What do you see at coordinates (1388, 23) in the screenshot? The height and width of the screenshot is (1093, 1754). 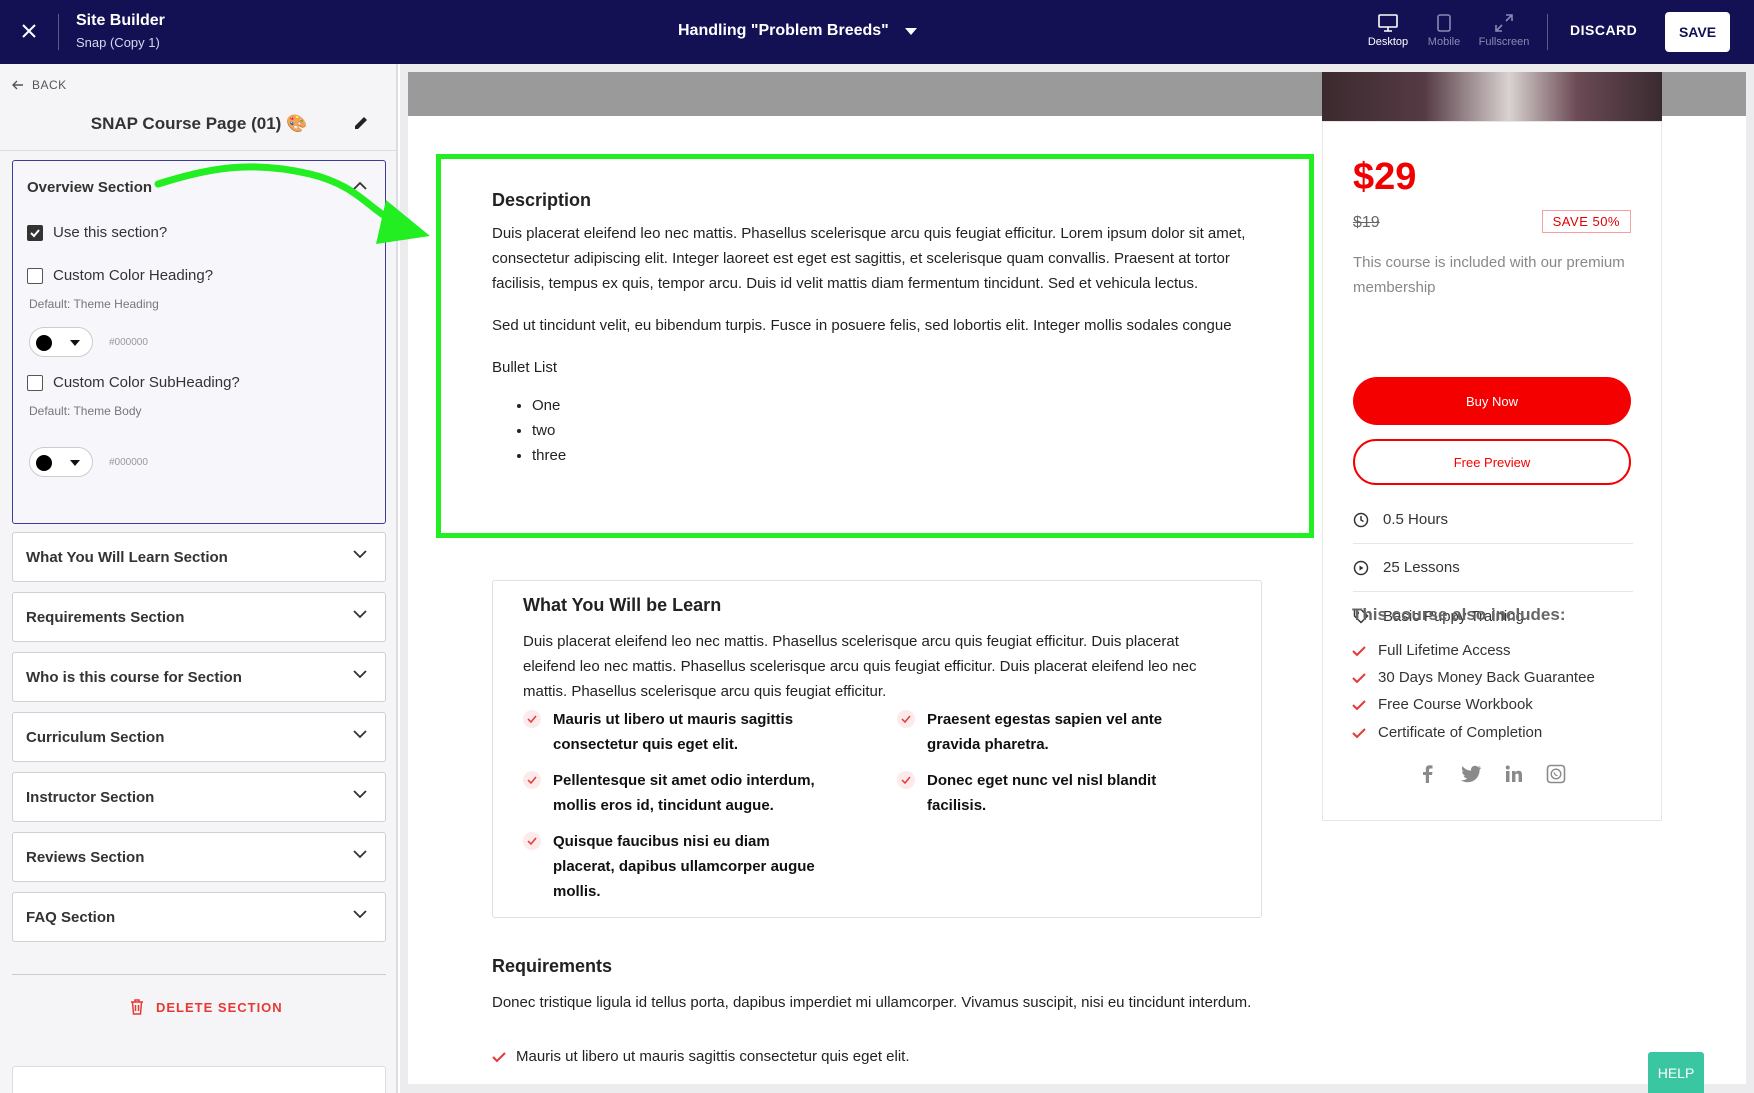 I see `desktop-icon` at bounding box center [1388, 23].